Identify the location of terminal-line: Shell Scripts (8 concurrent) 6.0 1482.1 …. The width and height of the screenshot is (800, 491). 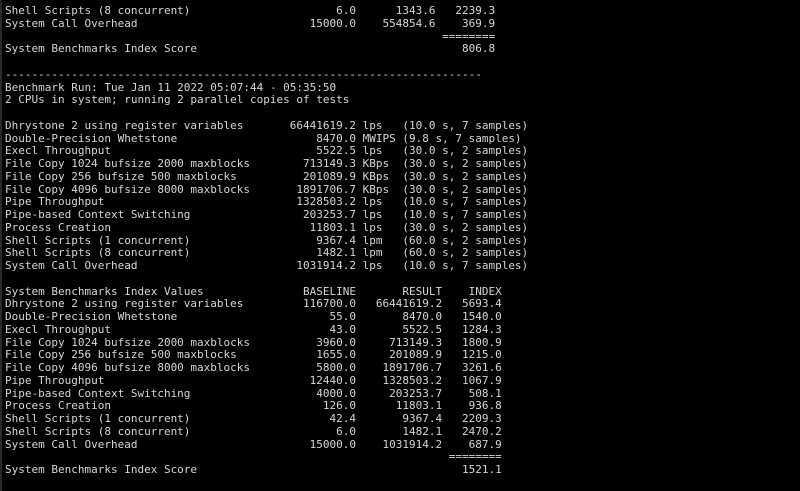
(253, 431).